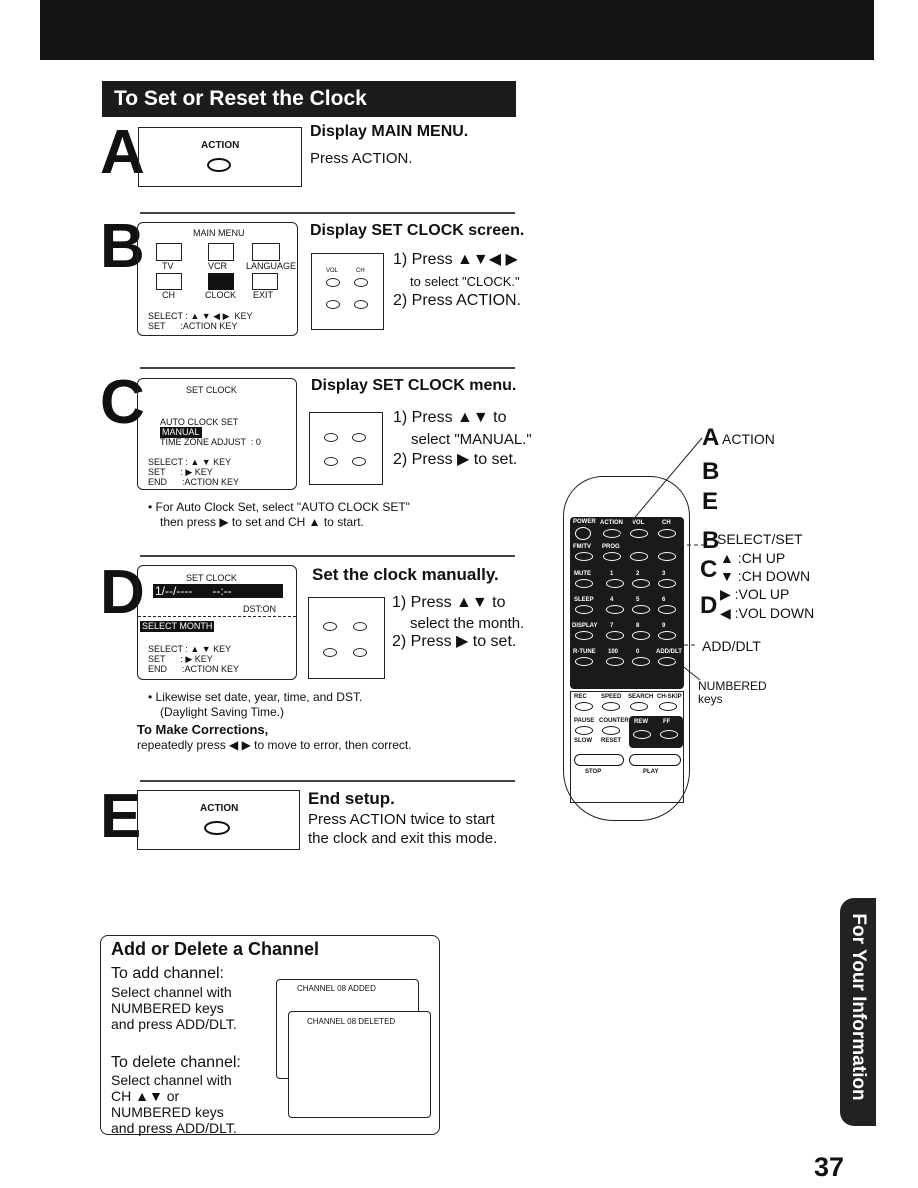 The height and width of the screenshot is (1188, 918). I want to click on menu-option: TIME ZONE ADJUST : 0, so click(210, 442).